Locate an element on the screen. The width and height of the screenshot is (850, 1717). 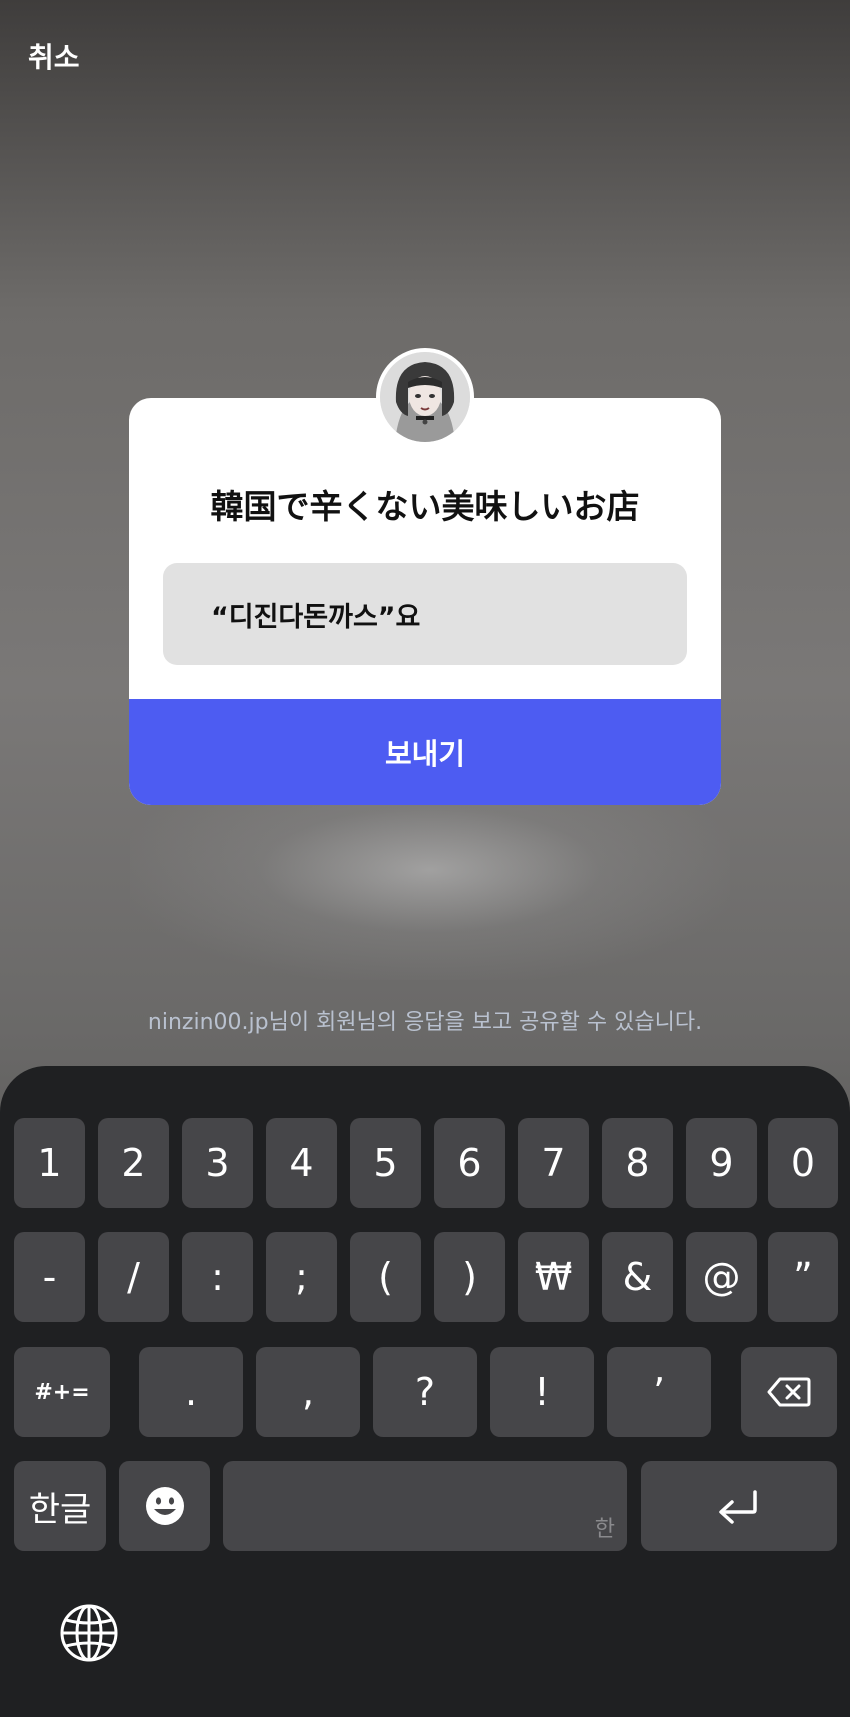
key-won: ₩ is located at coordinates (553, 1277).